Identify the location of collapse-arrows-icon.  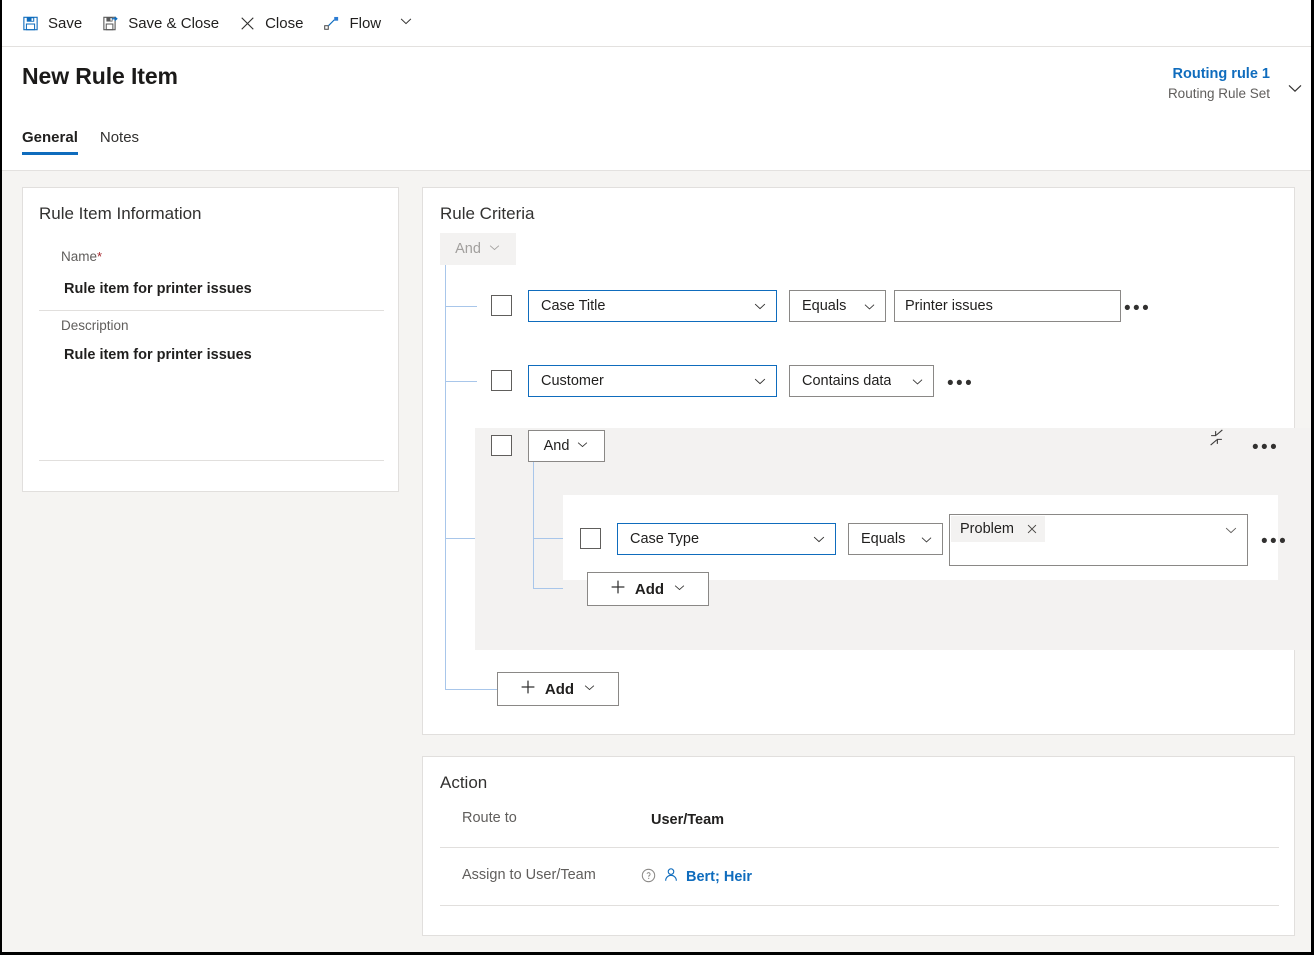
(1216, 440).